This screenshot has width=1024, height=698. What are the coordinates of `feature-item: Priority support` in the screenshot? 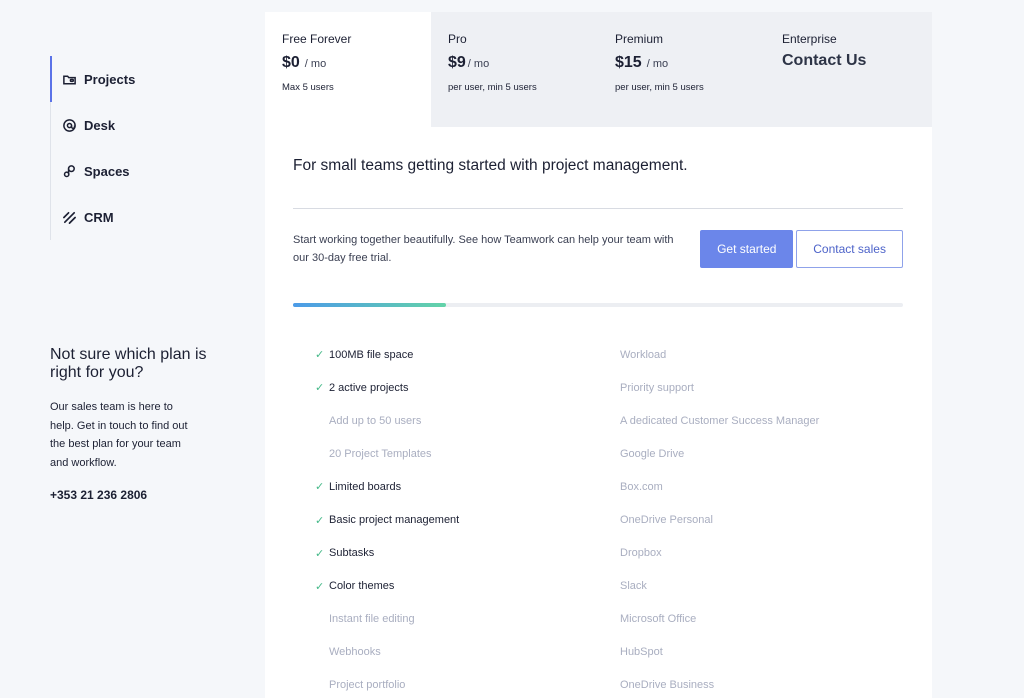 It's located at (750, 387).